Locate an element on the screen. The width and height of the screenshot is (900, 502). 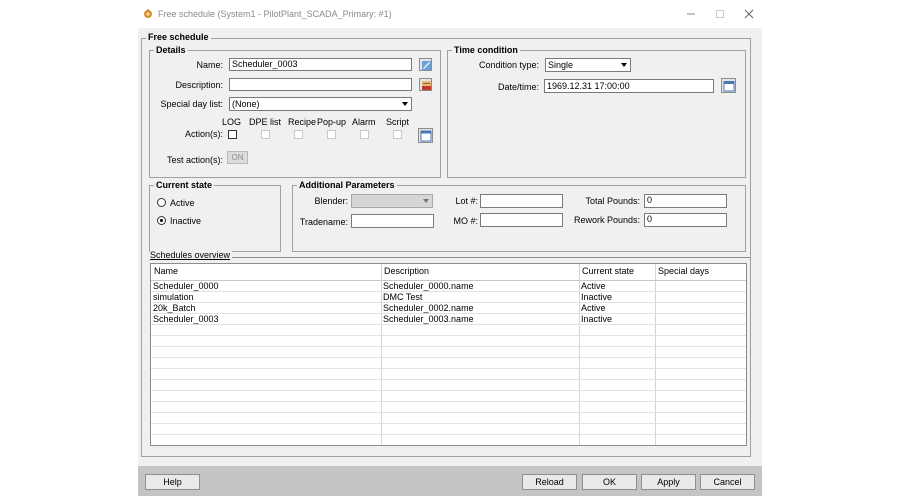
column-header-description: Description is located at coordinates (480, 272).